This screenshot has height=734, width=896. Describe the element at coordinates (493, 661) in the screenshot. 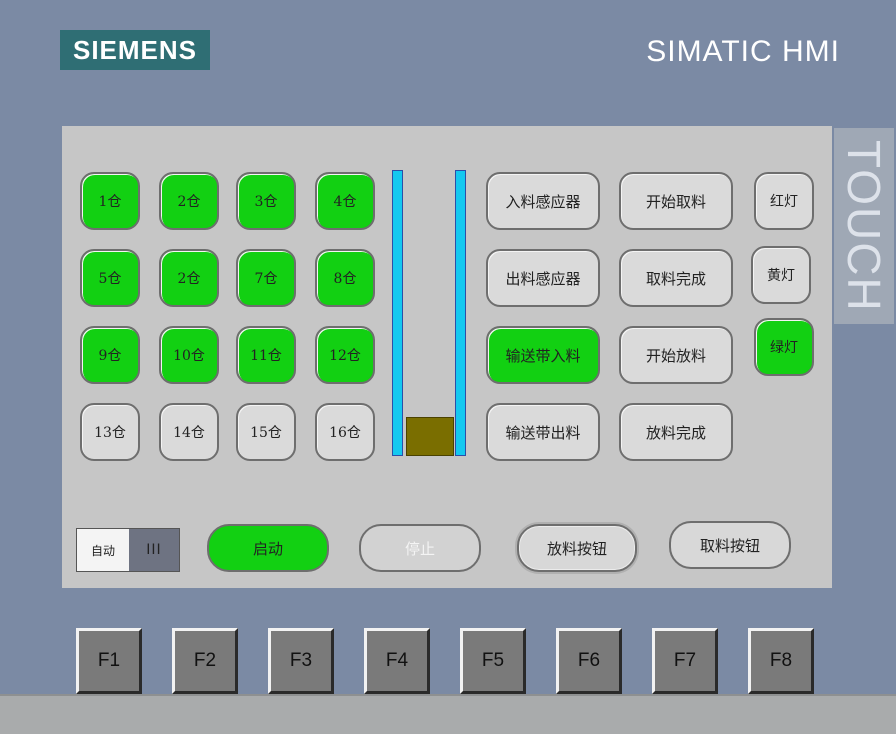

I see `f5-key: F5` at that location.